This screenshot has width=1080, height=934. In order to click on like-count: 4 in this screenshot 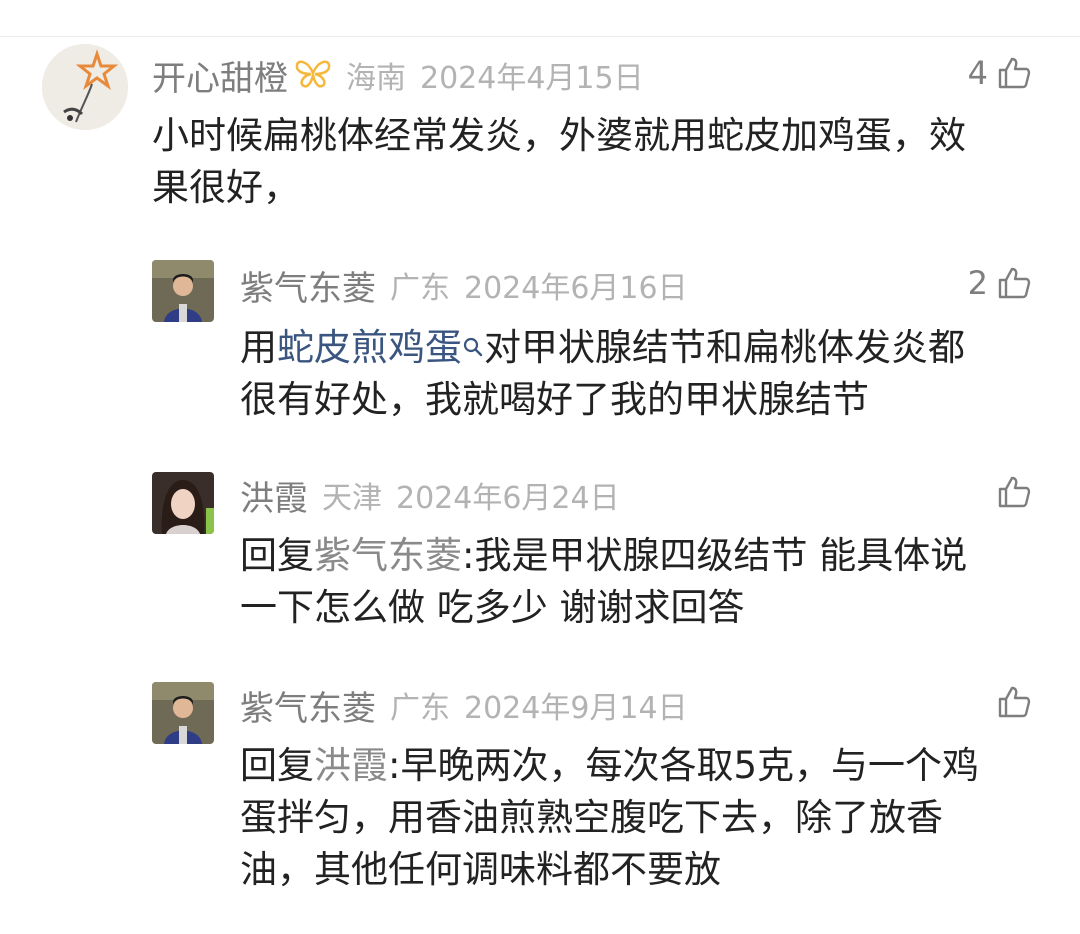, I will do `click(977, 73)`.